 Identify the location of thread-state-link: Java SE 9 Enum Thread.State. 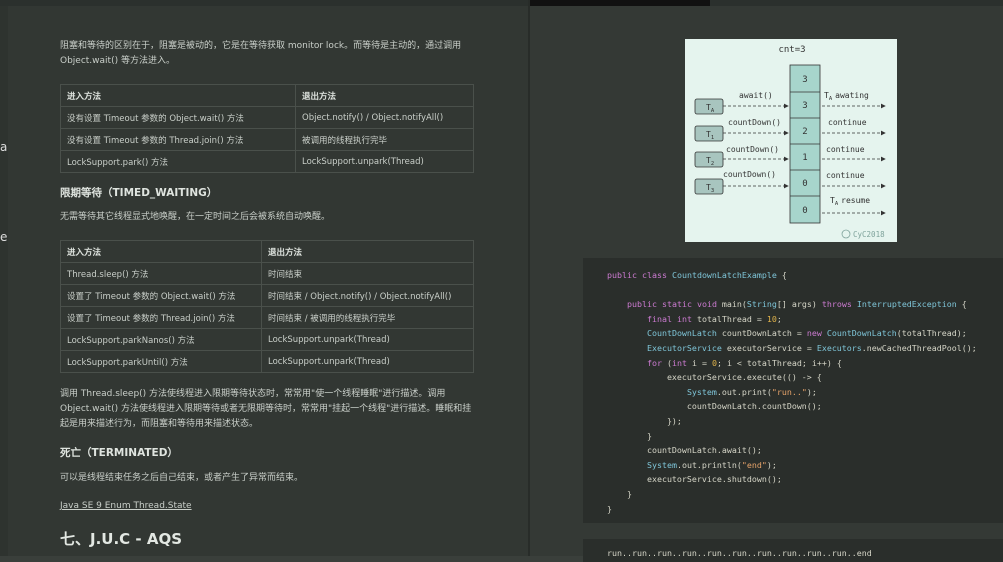
(126, 506).